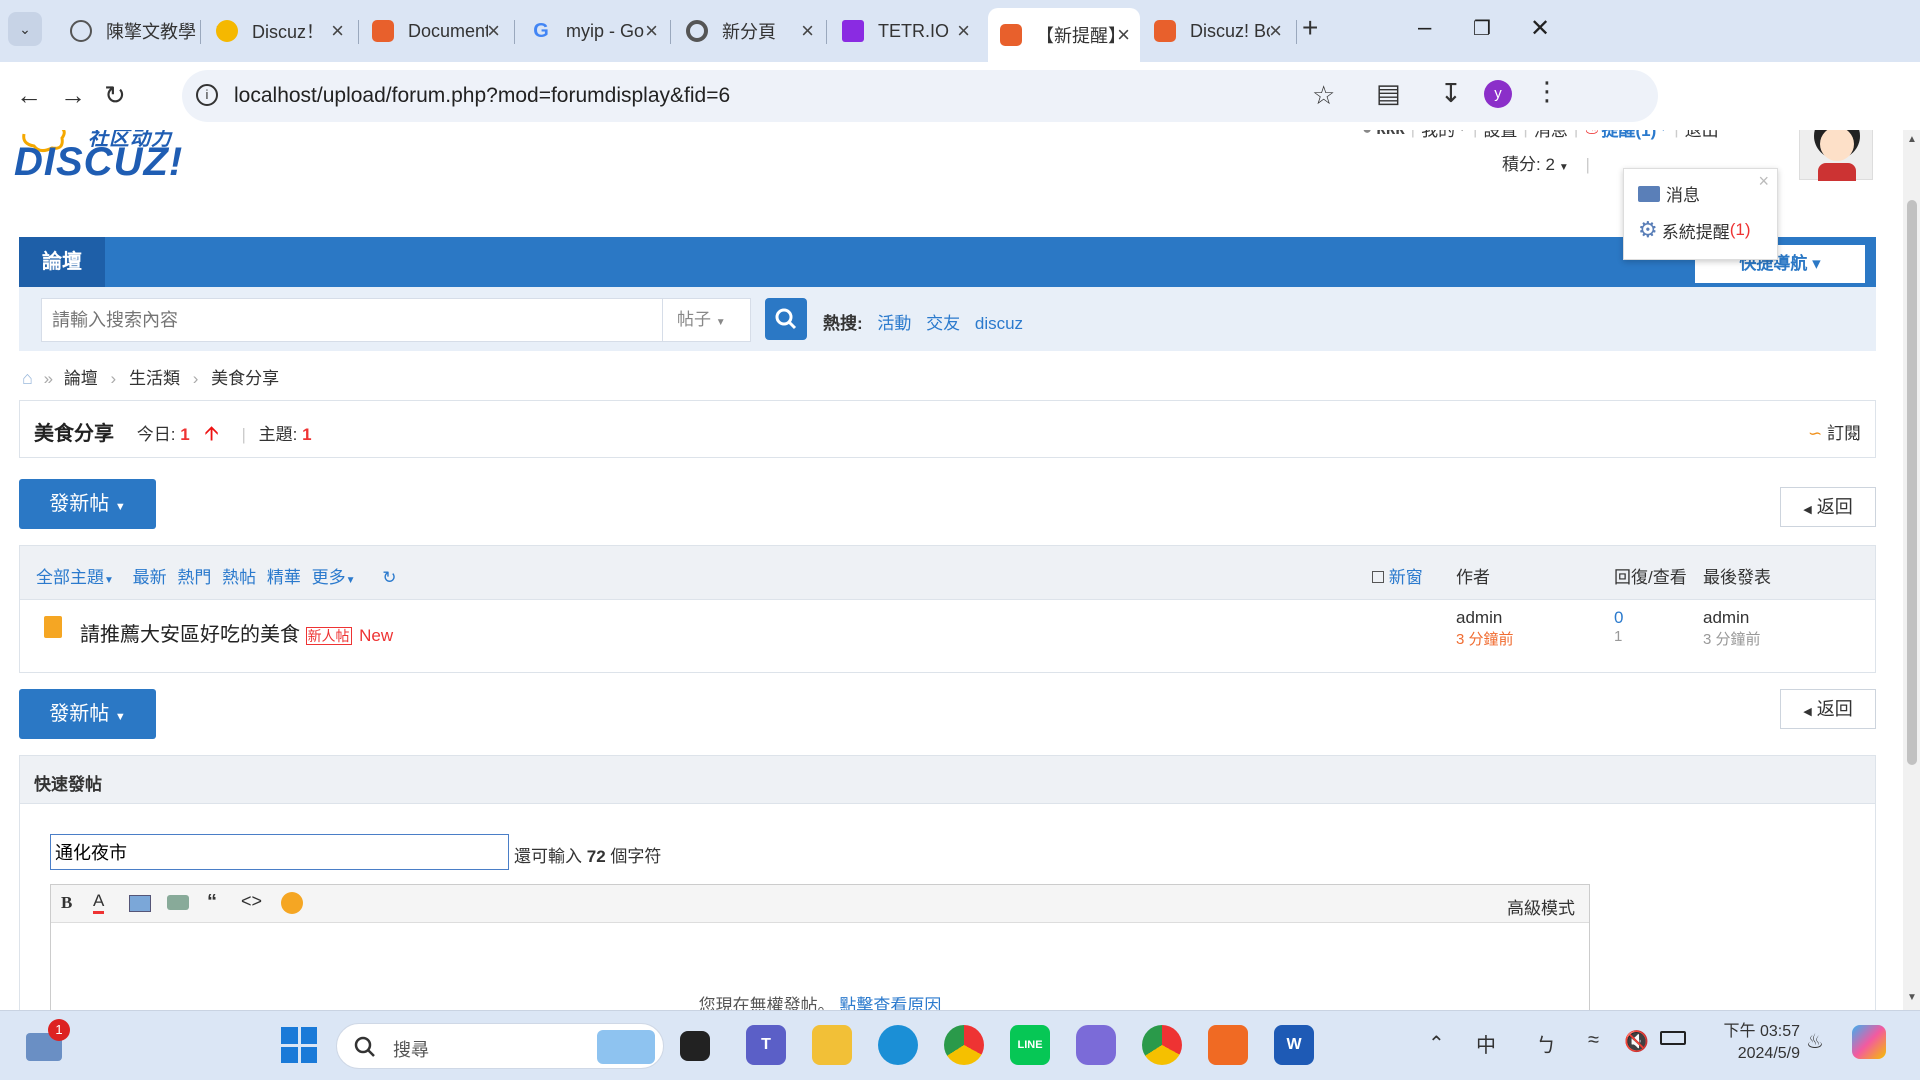 Image resolution: width=1920 pixels, height=1080 pixels. What do you see at coordinates (1834, 431) in the screenshot?
I see `subscribe-link: ∽ 訂閱` at bounding box center [1834, 431].